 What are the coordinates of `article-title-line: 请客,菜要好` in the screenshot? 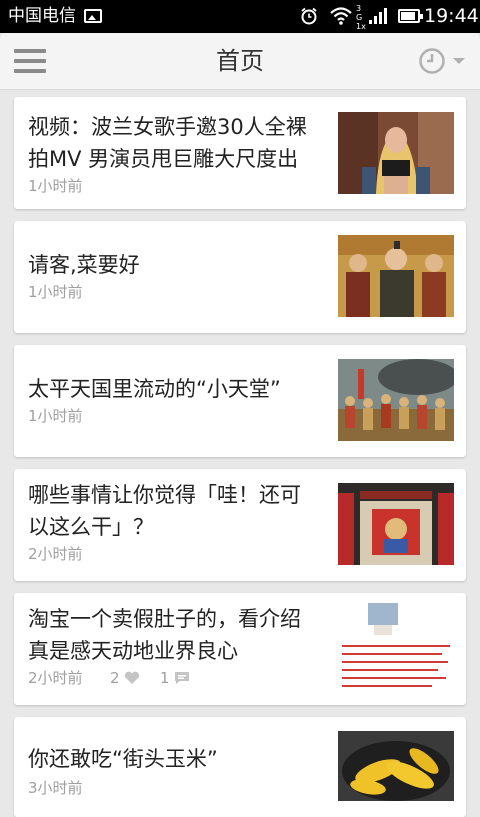 It's located at (84, 265).